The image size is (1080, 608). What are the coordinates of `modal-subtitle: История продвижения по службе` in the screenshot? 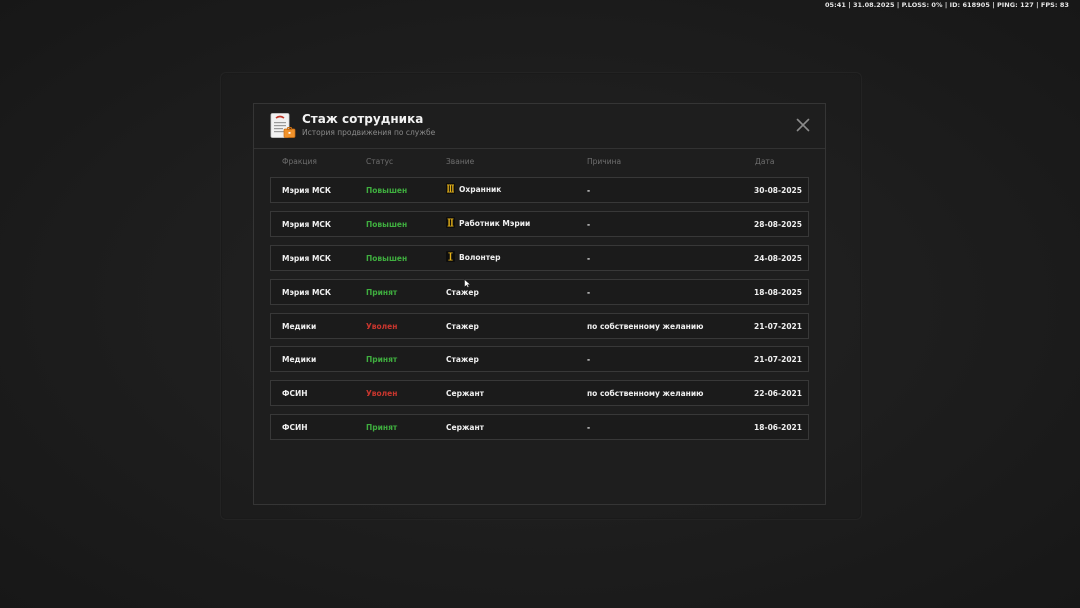 It's located at (369, 132).